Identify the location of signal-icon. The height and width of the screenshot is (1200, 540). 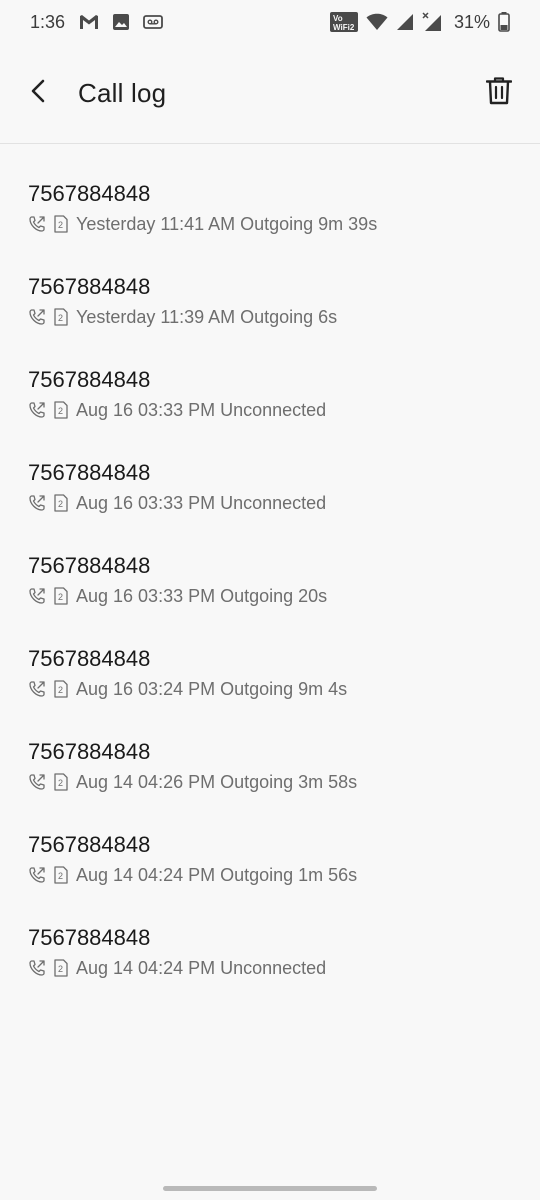
(405, 22).